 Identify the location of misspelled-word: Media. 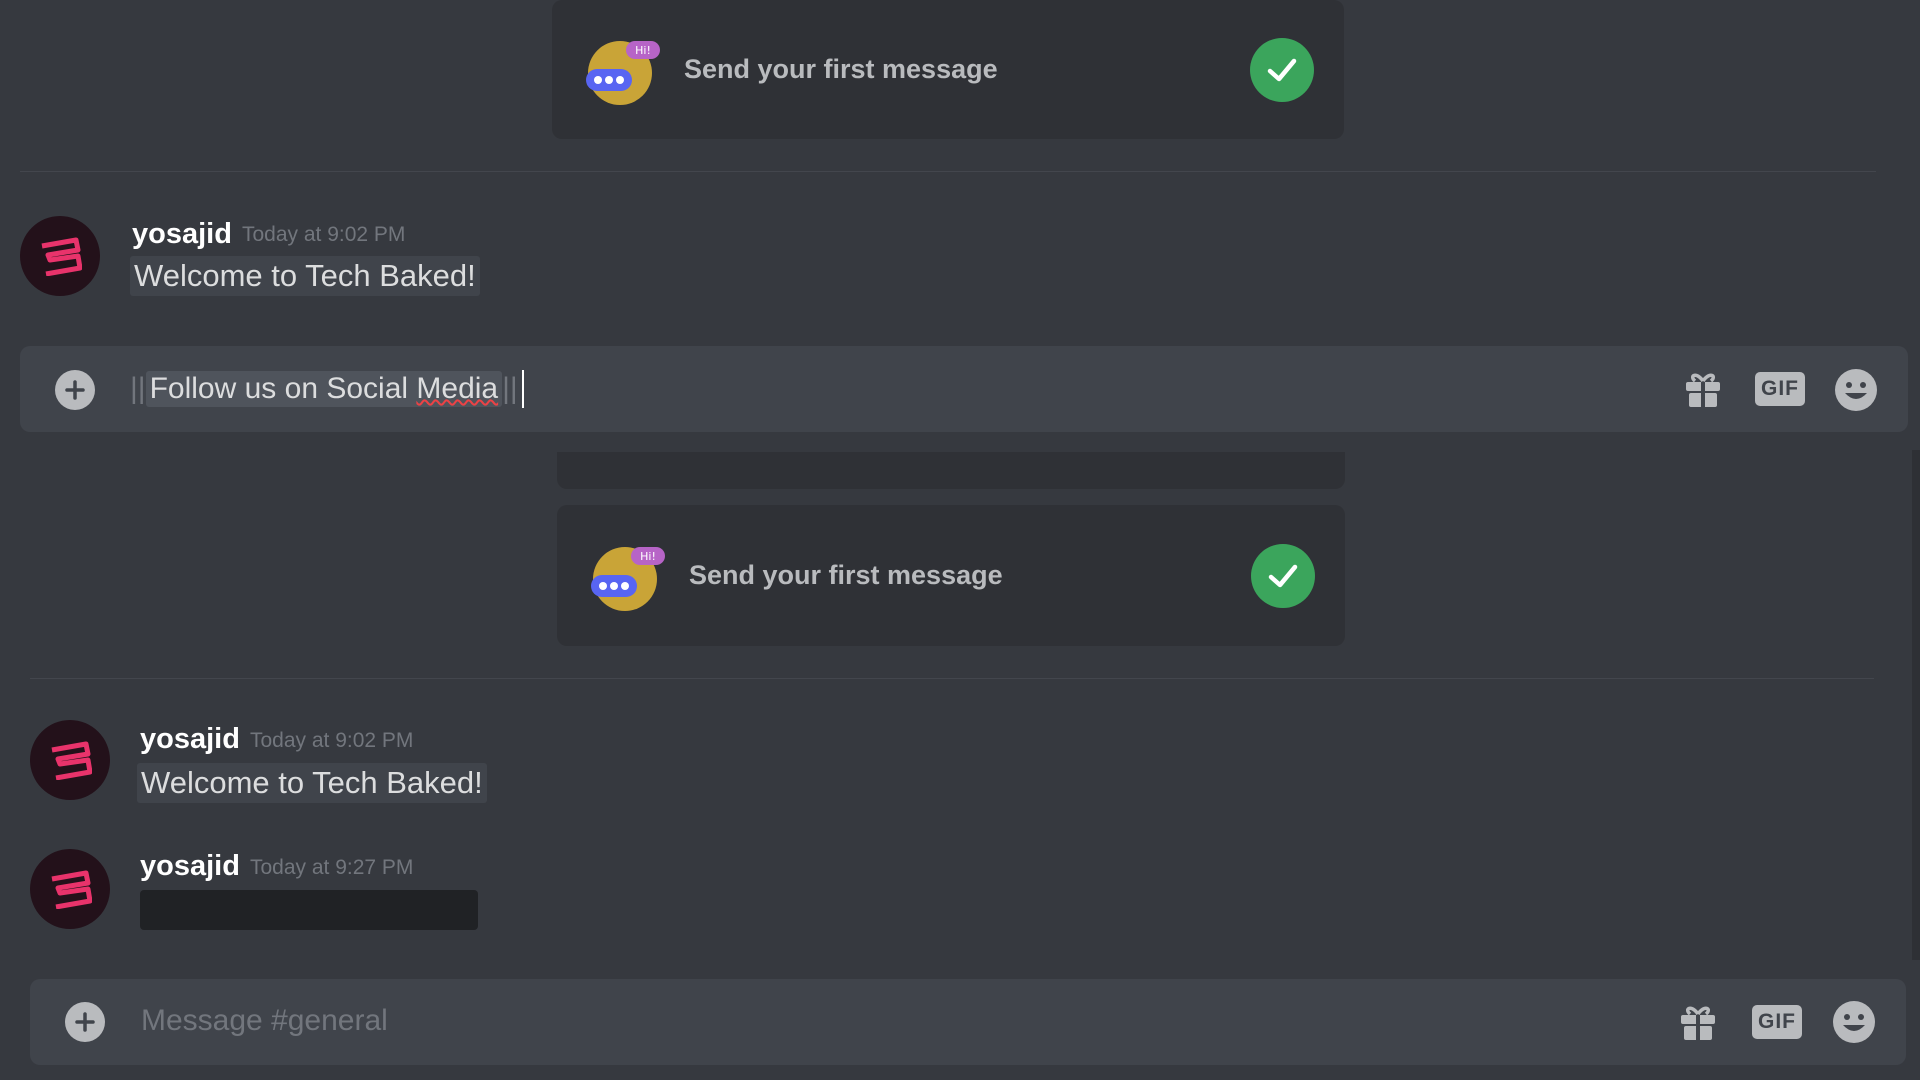
(457, 388).